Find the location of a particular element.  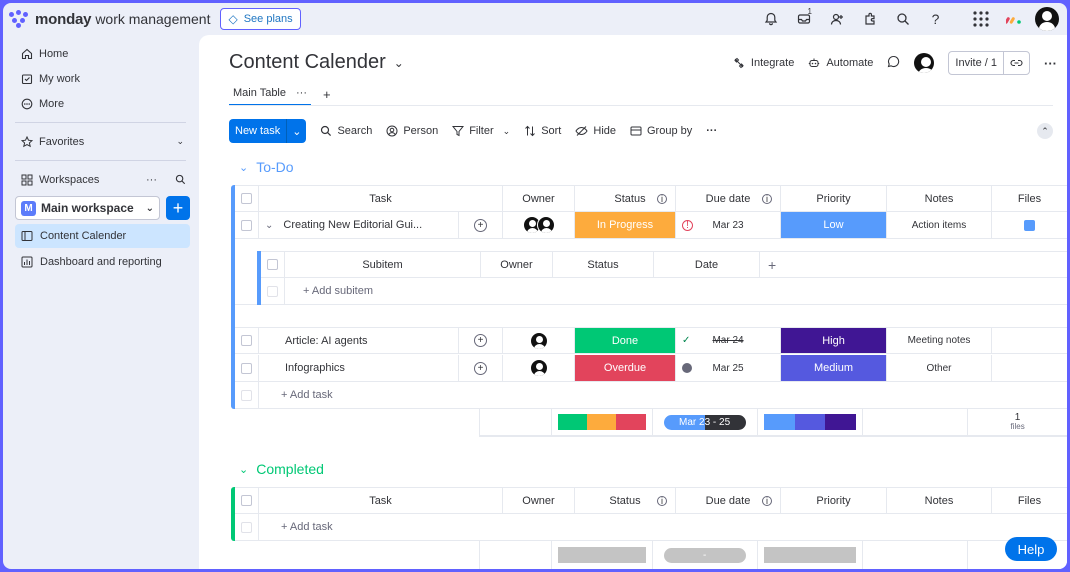

sidebar-item-home: Home is located at coordinates (100, 53).